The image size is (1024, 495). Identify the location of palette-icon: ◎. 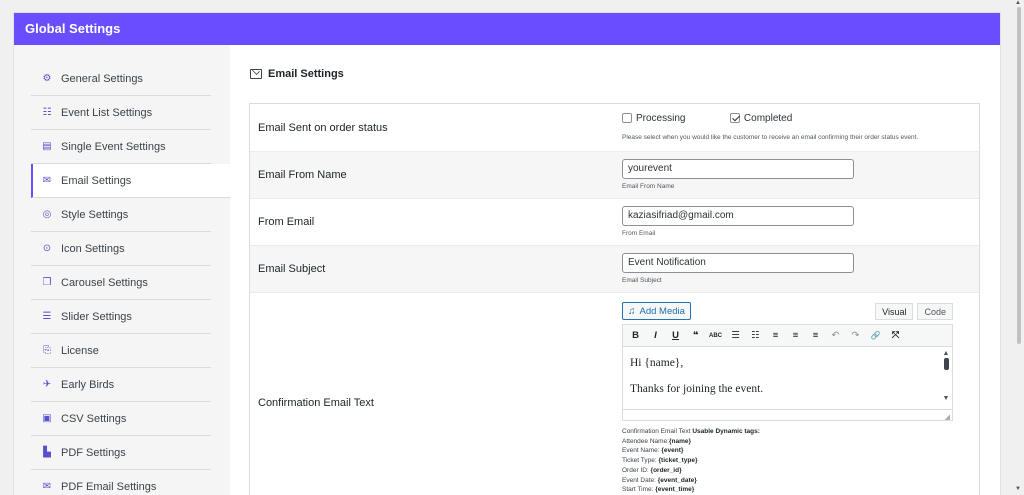
(47, 214).